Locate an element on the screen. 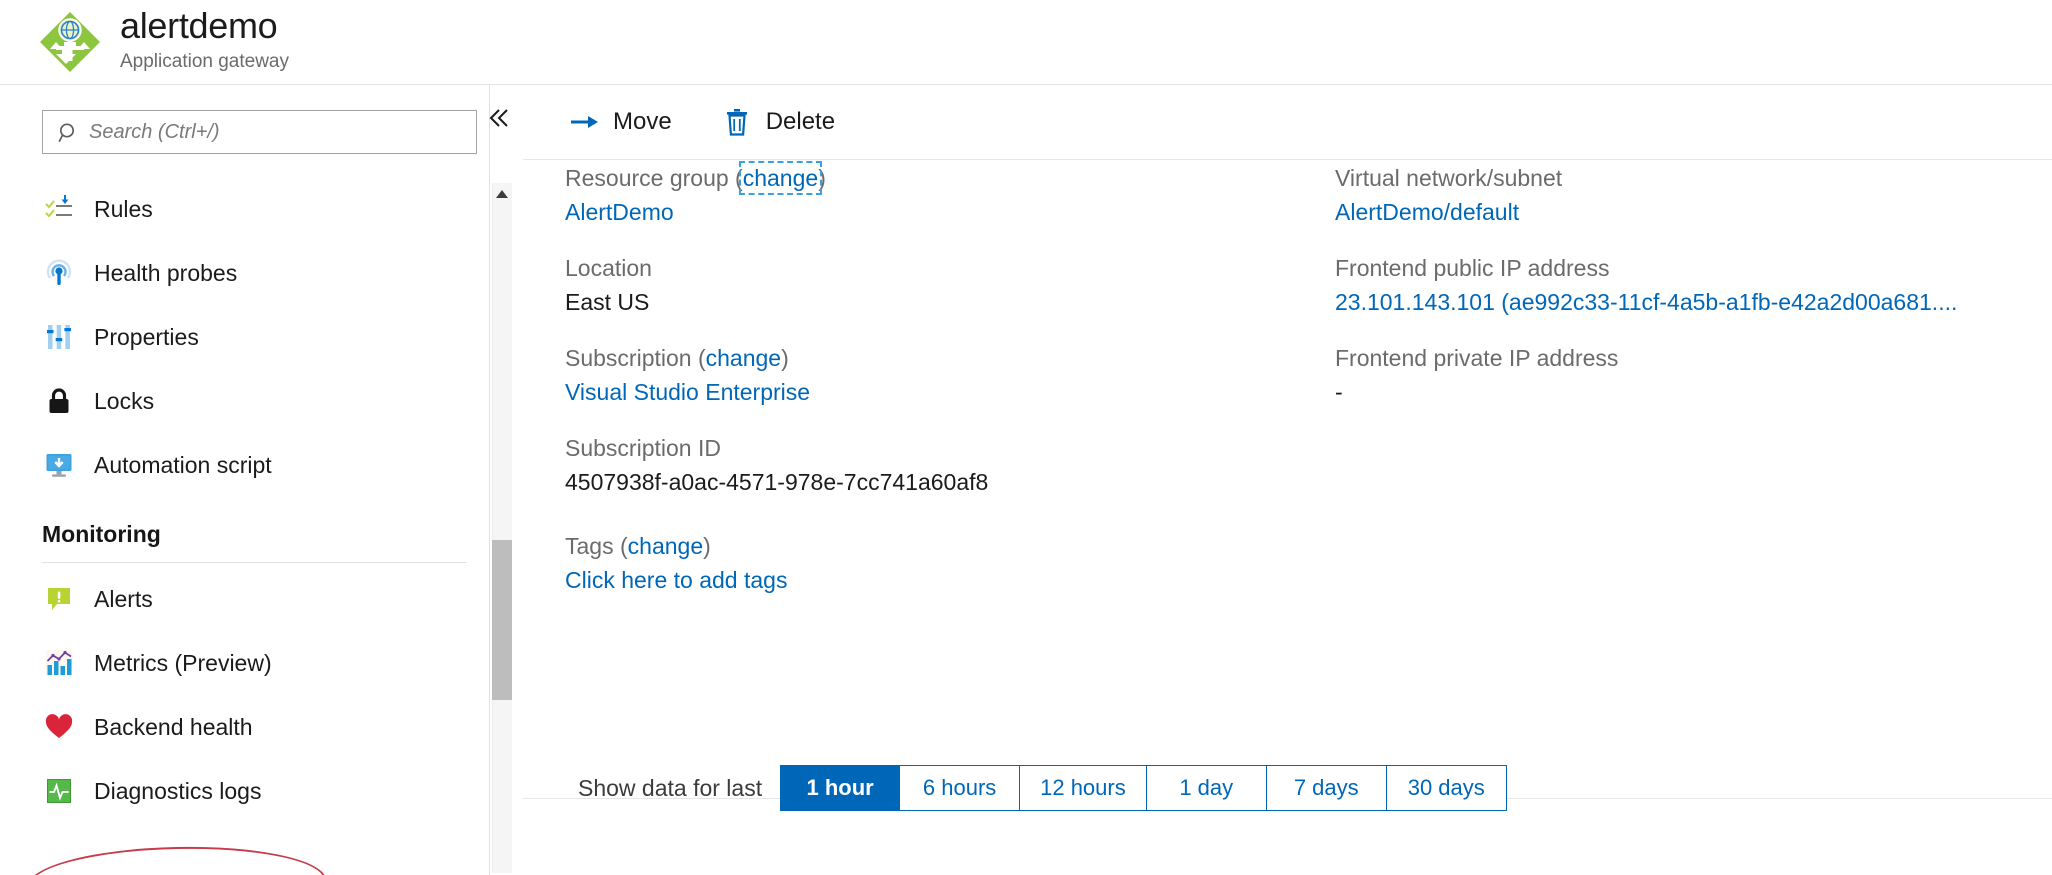  property-label: Virtual network/subnet is located at coordinates (1449, 178).